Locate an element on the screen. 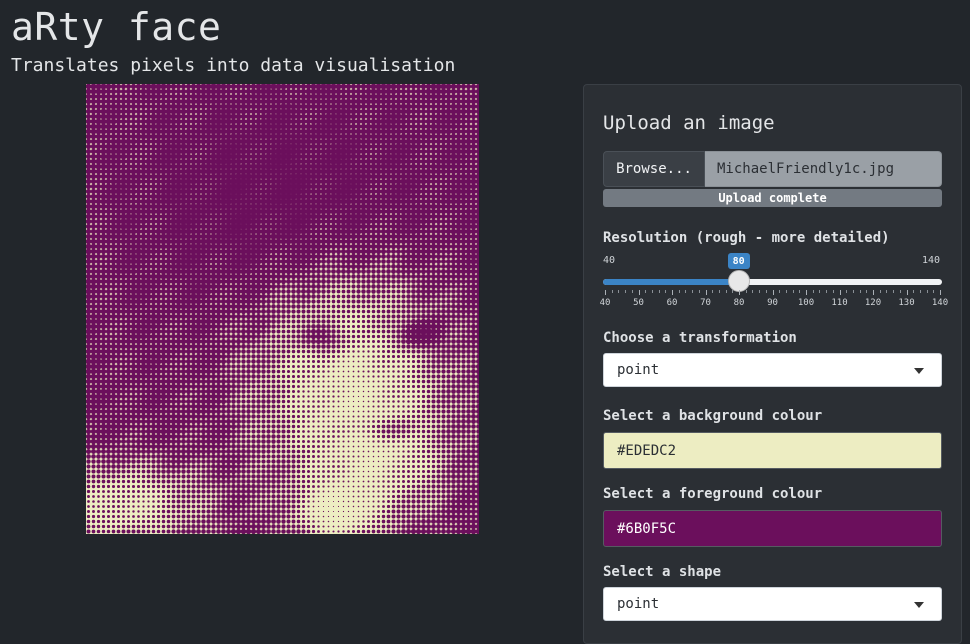 This screenshot has height=644, width=970. upload-heading: Upload an image is located at coordinates (689, 123).